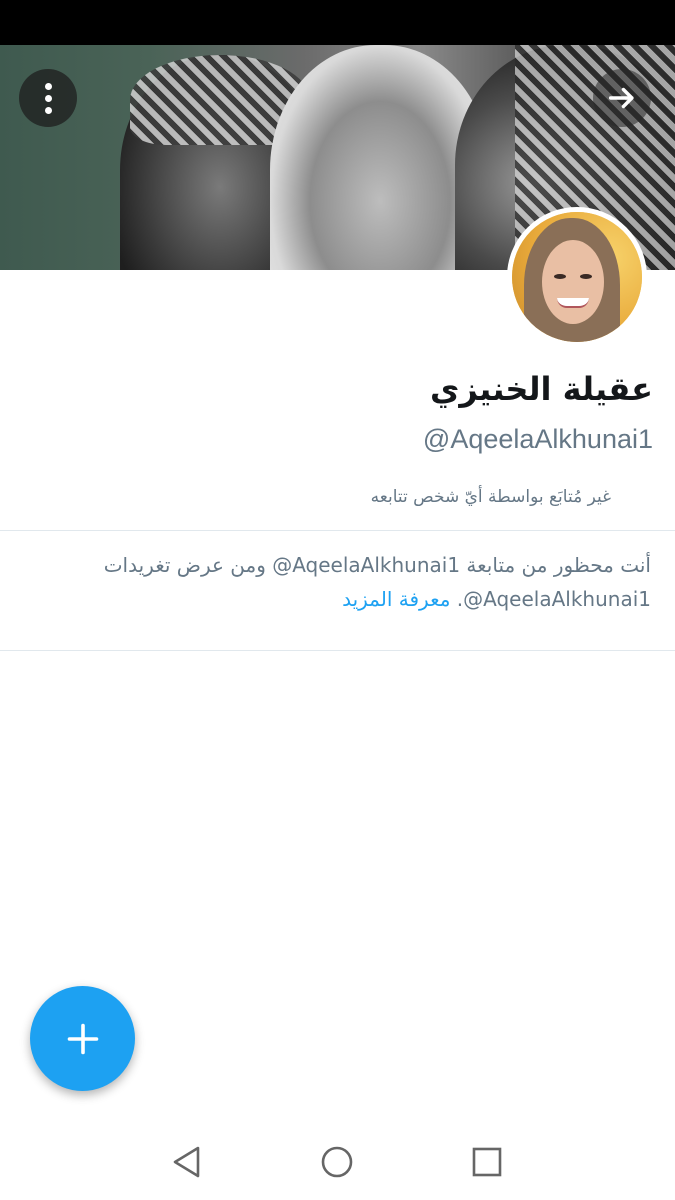 The height and width of the screenshot is (1200, 675). I want to click on system-navigation-bar, so click(337, 1160).